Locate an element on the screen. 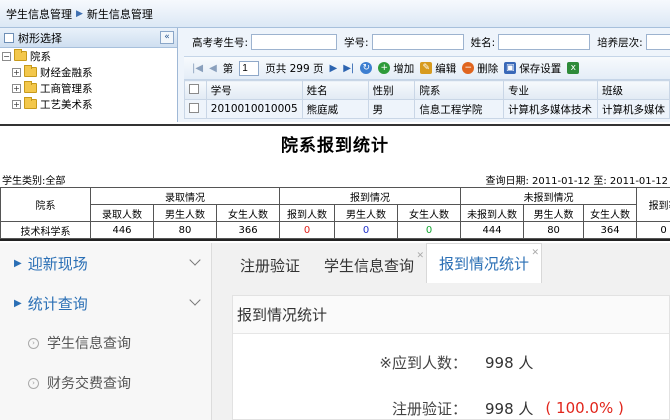  student-id-label: 学号: is located at coordinates (356, 42).